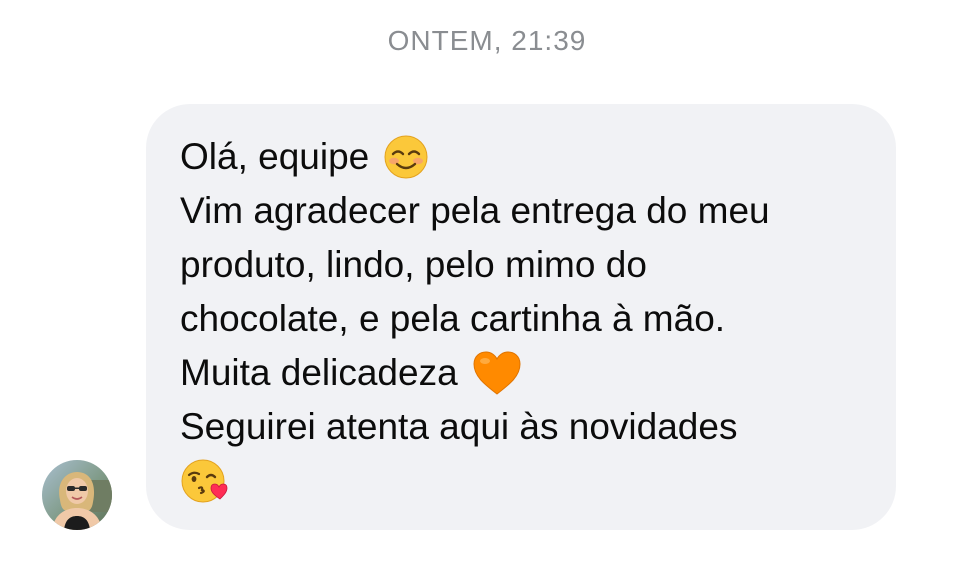  I want to click on message-text: produto, lindo, pelo mimo do, so click(413, 264).